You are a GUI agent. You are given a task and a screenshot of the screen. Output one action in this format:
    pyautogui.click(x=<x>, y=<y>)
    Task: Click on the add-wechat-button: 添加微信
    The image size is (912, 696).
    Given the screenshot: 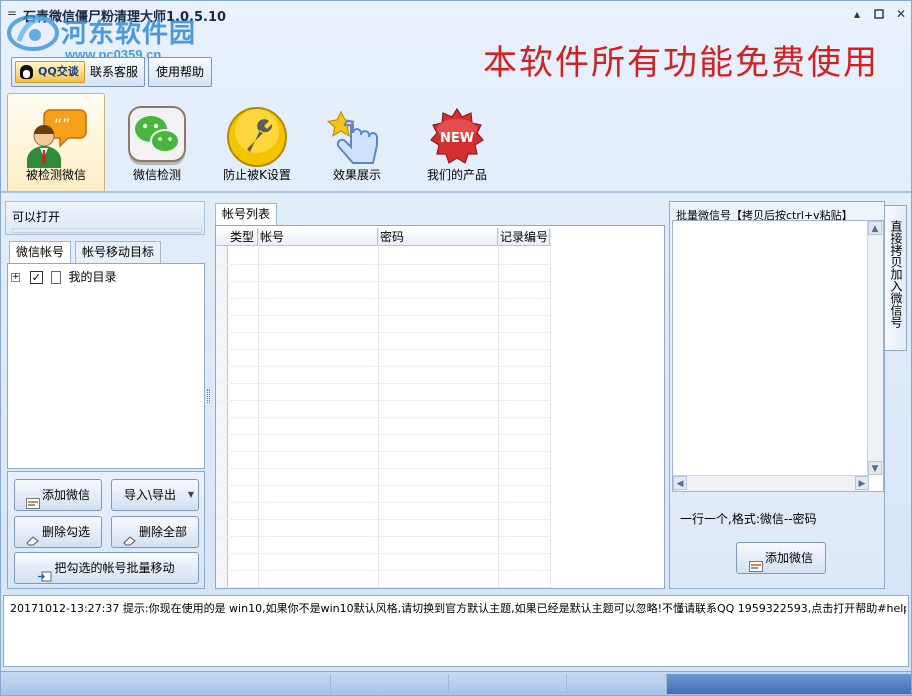 What is the action you would take?
    pyautogui.click(x=58, y=495)
    